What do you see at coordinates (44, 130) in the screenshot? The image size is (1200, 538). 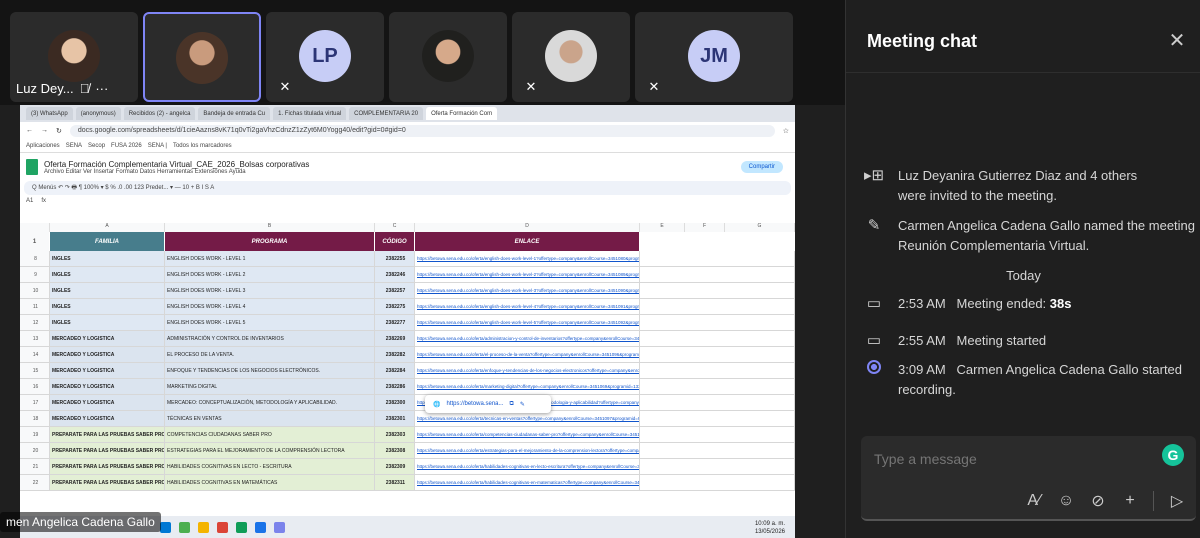 I see `forward-icon: →` at bounding box center [44, 130].